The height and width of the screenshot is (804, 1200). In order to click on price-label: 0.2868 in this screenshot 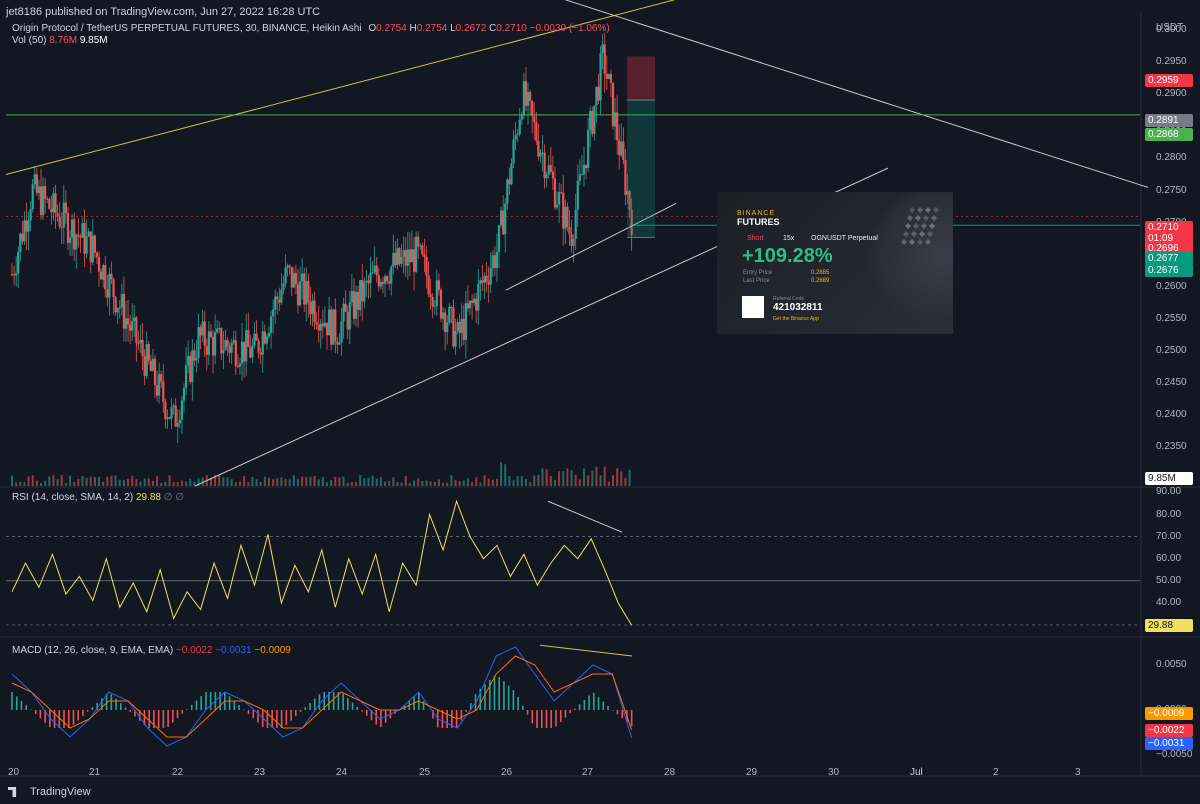, I will do `click(1169, 134)`.